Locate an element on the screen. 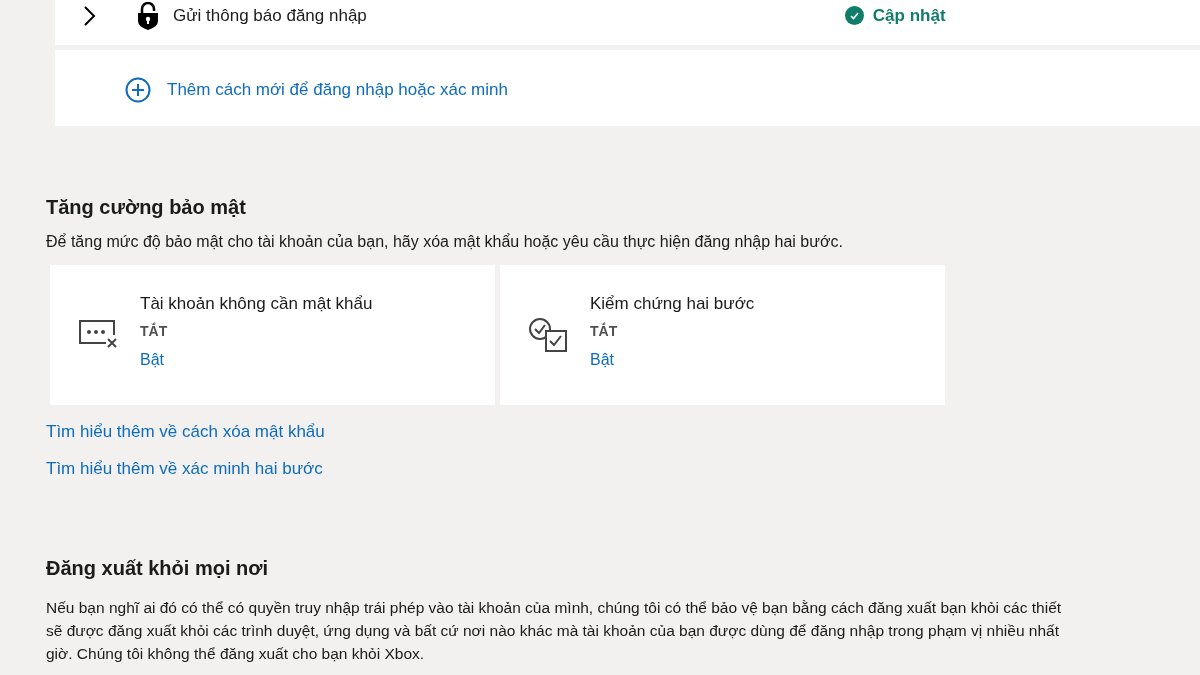 The width and height of the screenshot is (1200, 675). add-method-link: Thêm cách mới để đăng nhập hoặc xác minh is located at coordinates (316, 90).